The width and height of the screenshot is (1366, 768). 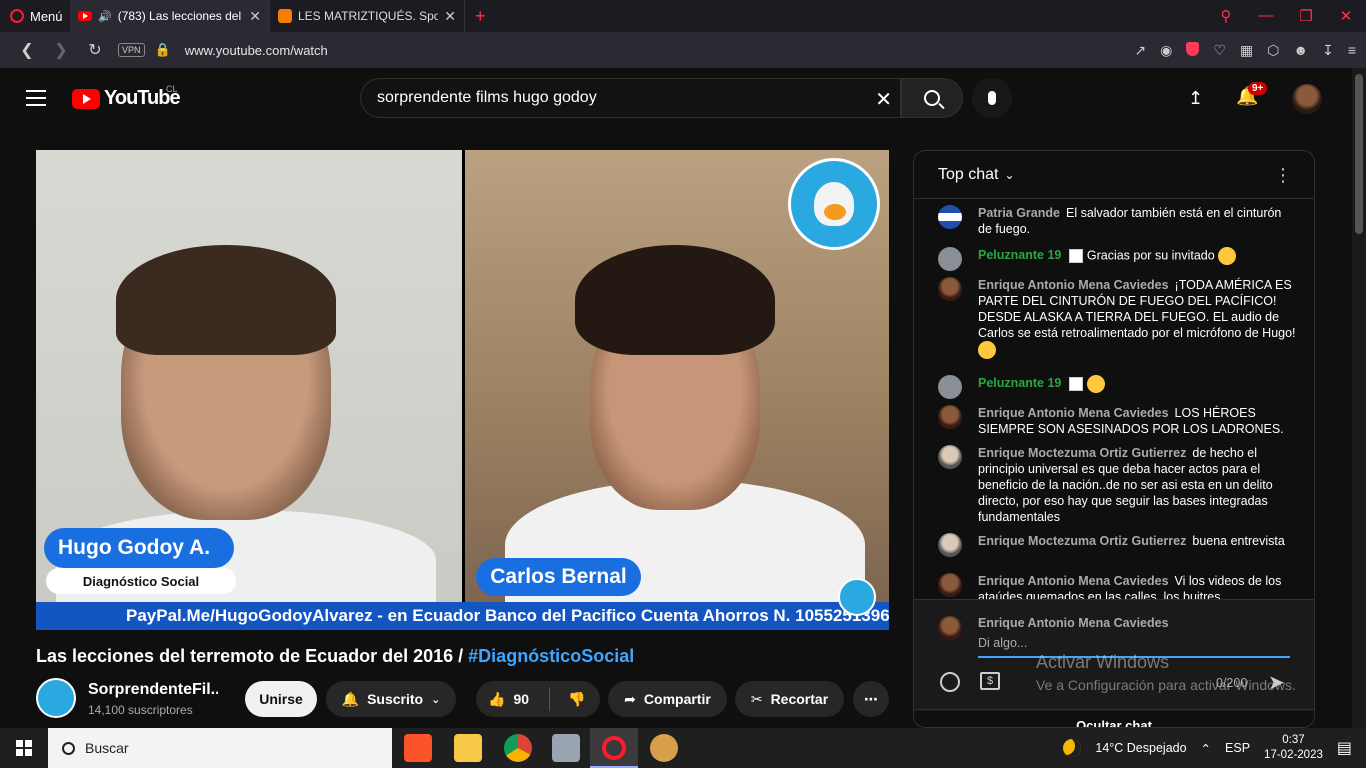 What do you see at coordinates (1072, 748) in the screenshot?
I see `weather-moon-icon` at bounding box center [1072, 748].